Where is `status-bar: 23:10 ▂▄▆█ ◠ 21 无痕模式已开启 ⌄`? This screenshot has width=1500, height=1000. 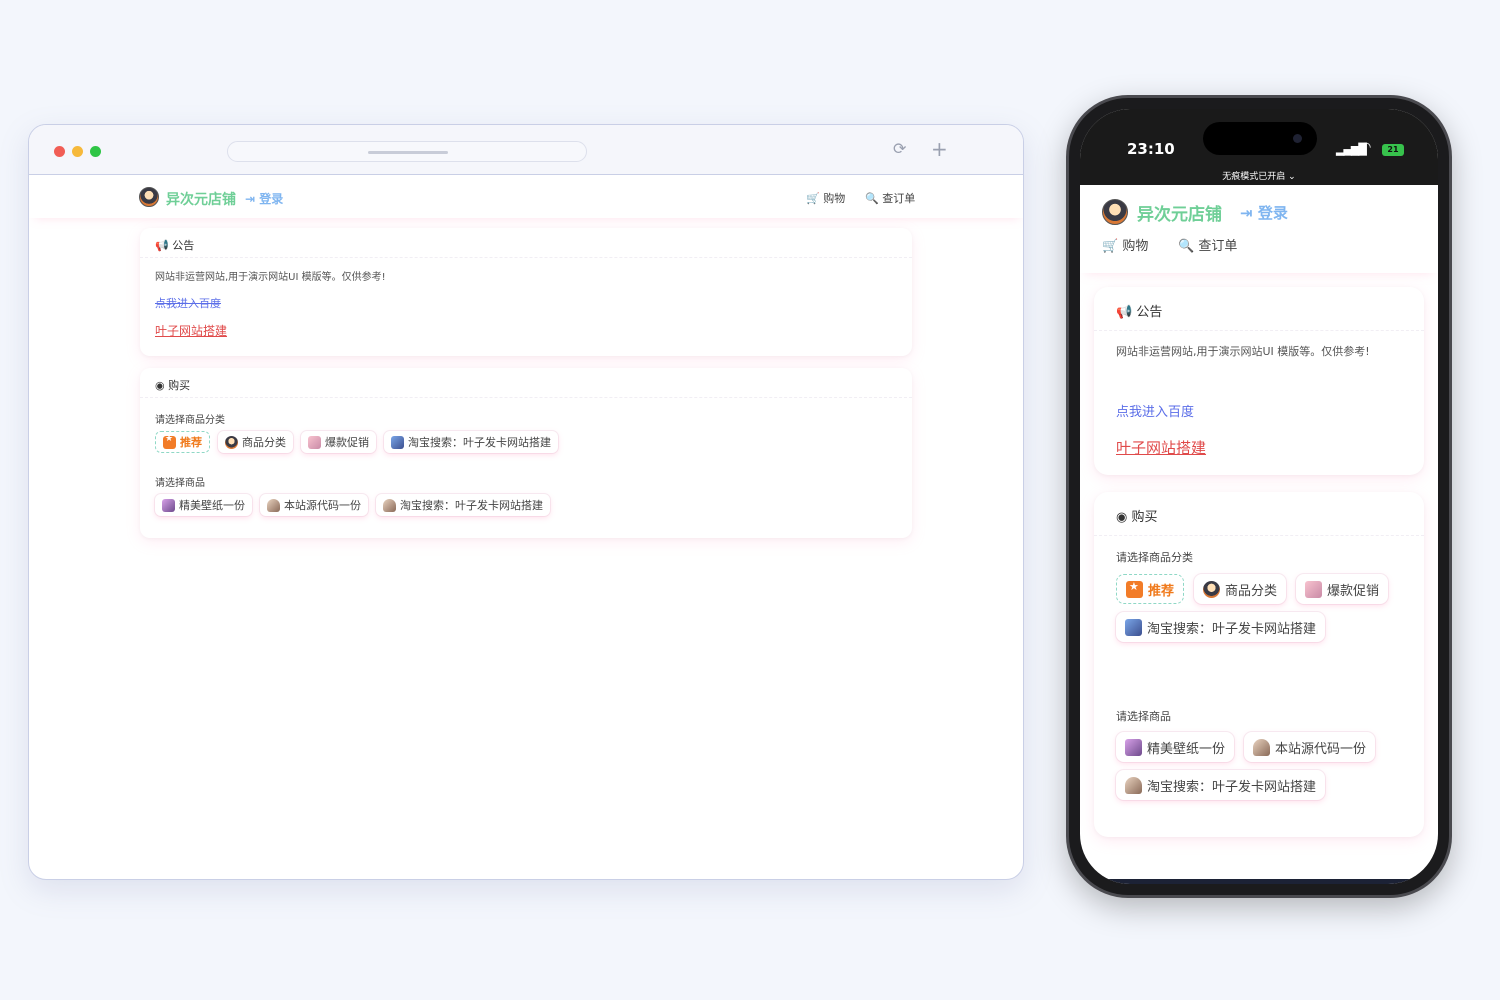
status-bar: 23:10 ▂▄▆█ ◠ 21 无痕模式已开启 ⌄ is located at coordinates (1259, 147).